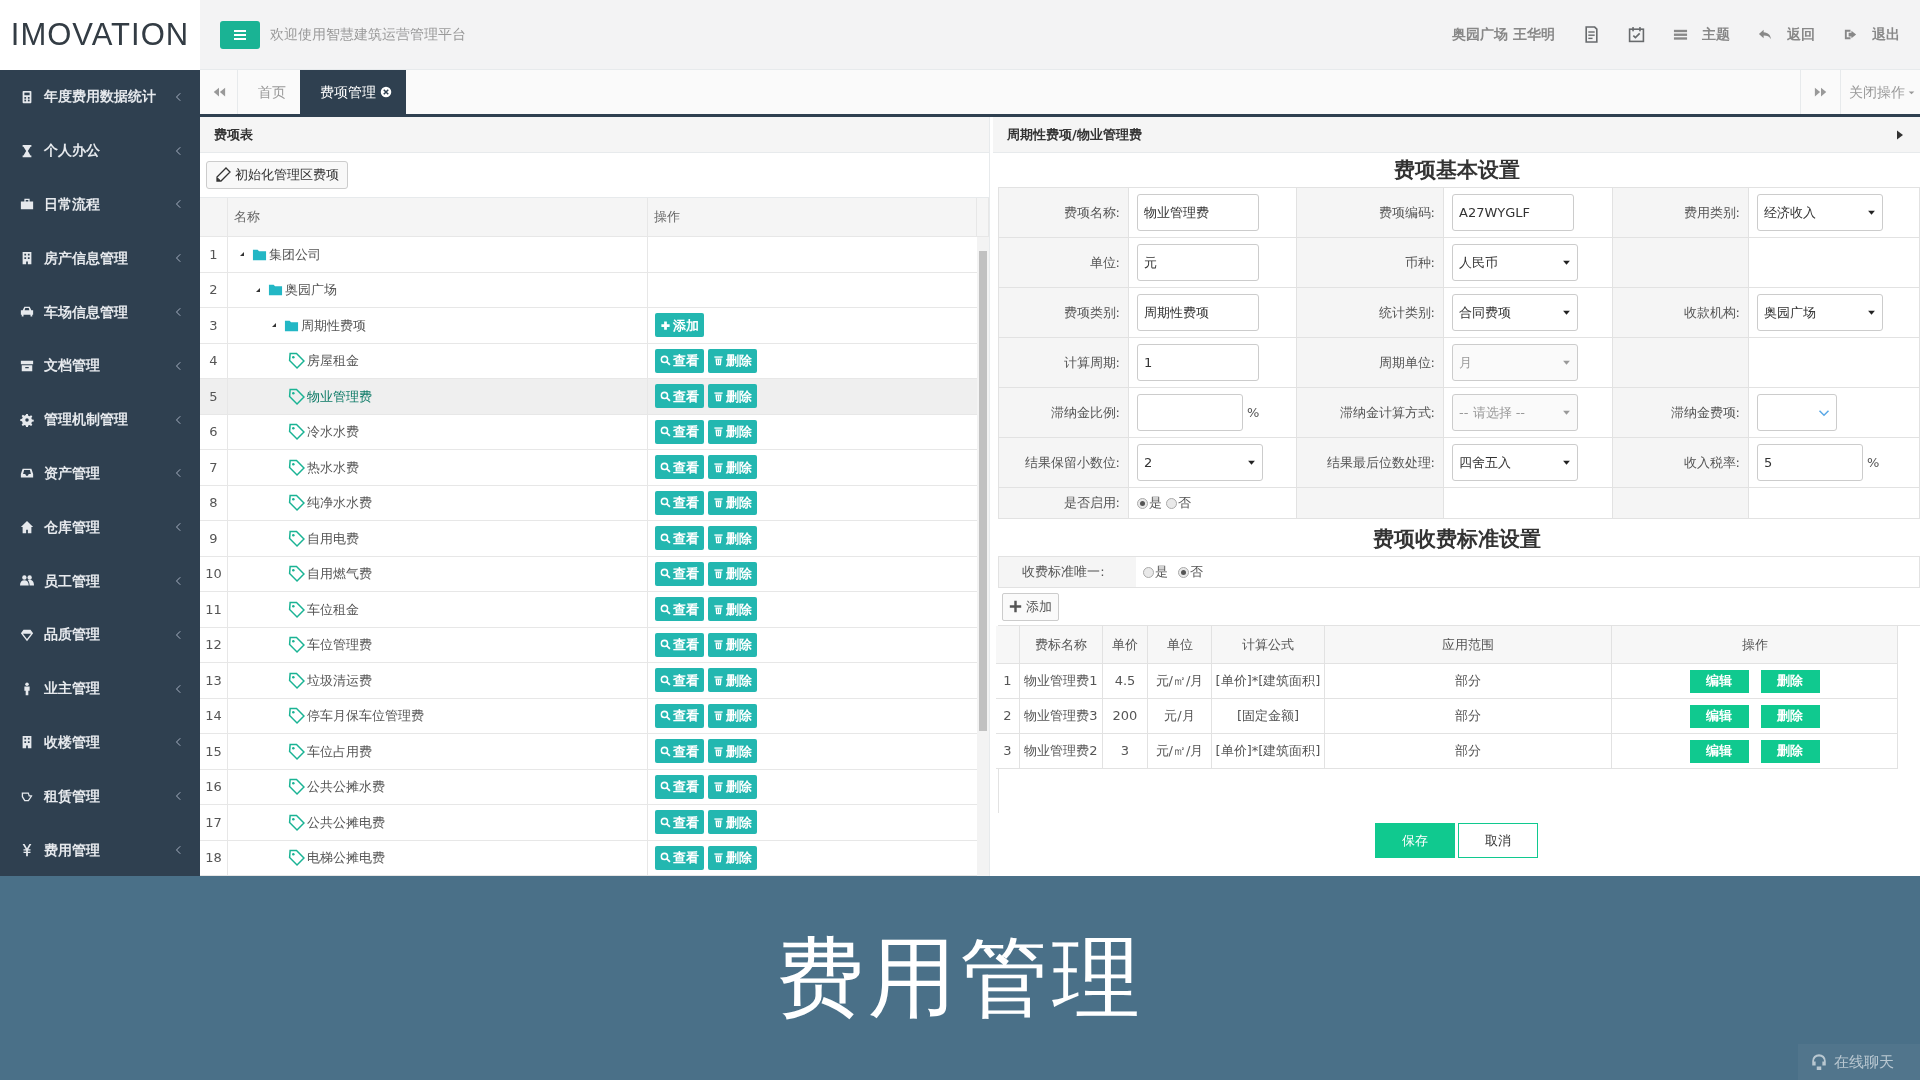 The height and width of the screenshot is (1080, 1920). What do you see at coordinates (353, 92) in the screenshot?
I see `tab: 费项管理` at bounding box center [353, 92].